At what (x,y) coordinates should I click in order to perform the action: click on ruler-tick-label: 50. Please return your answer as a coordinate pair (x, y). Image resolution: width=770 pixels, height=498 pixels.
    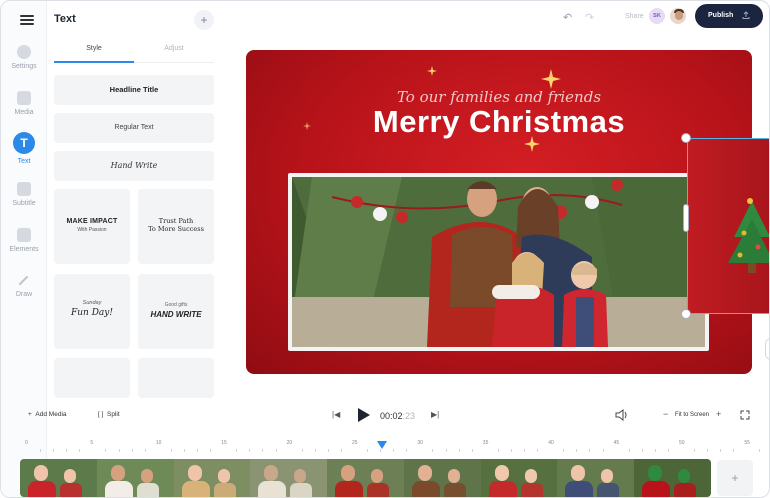
    Looking at the image, I should click on (682, 443).